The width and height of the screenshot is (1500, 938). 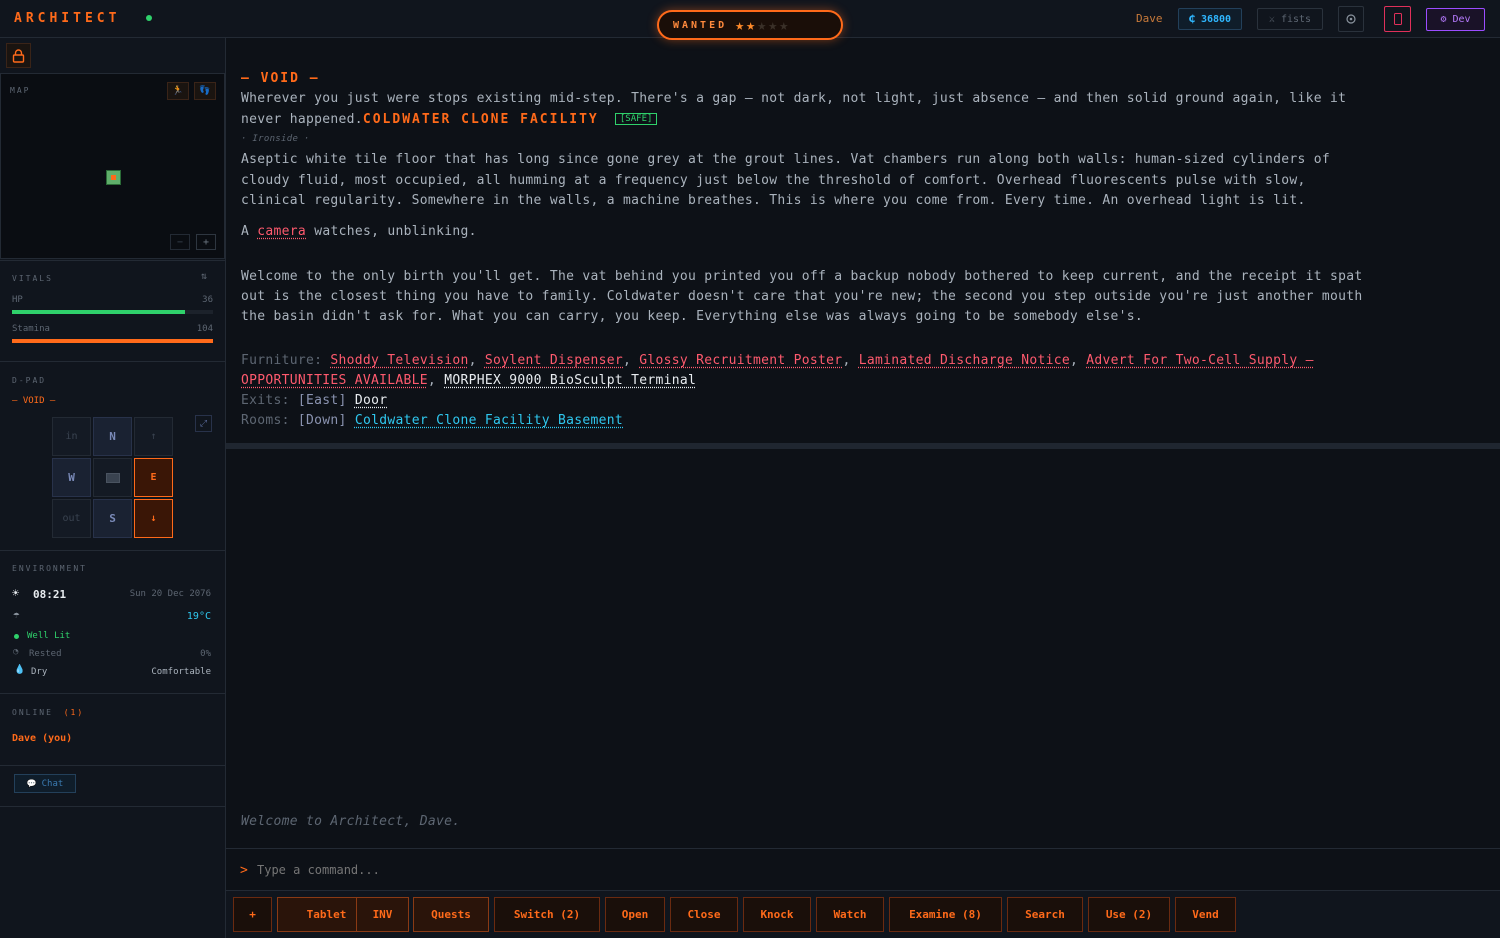 I want to click on sort-icon: ⇅, so click(x=204, y=276).